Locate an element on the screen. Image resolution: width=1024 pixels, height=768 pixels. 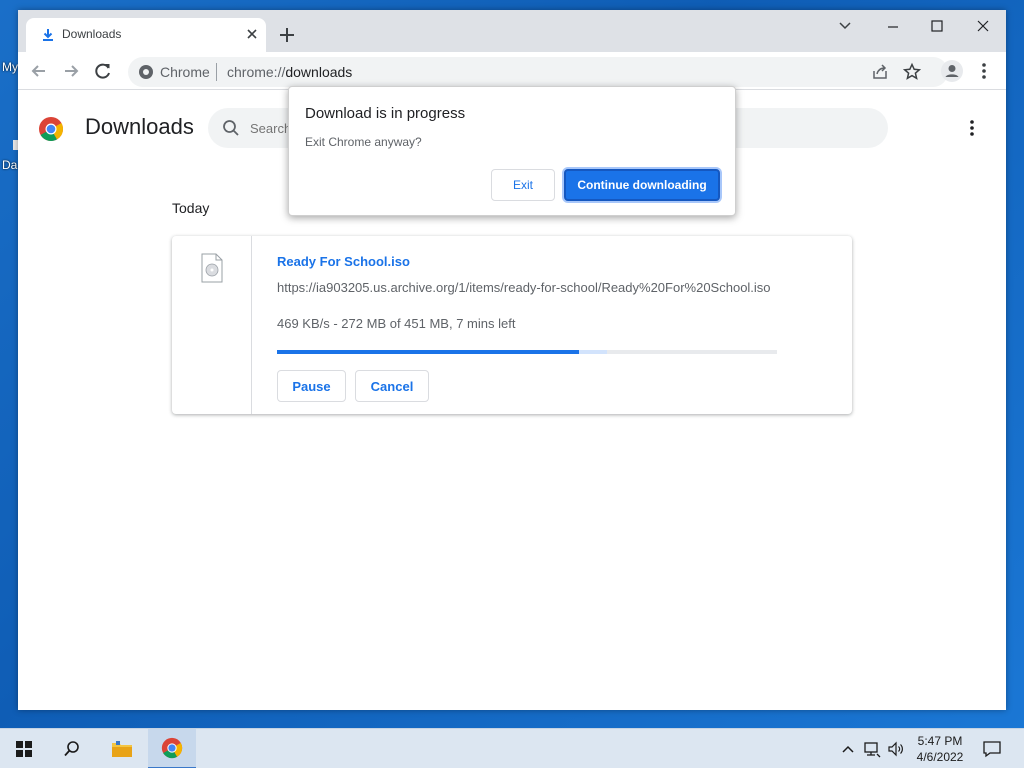
url-text: chrome://downloads is located at coordinates (289, 72).